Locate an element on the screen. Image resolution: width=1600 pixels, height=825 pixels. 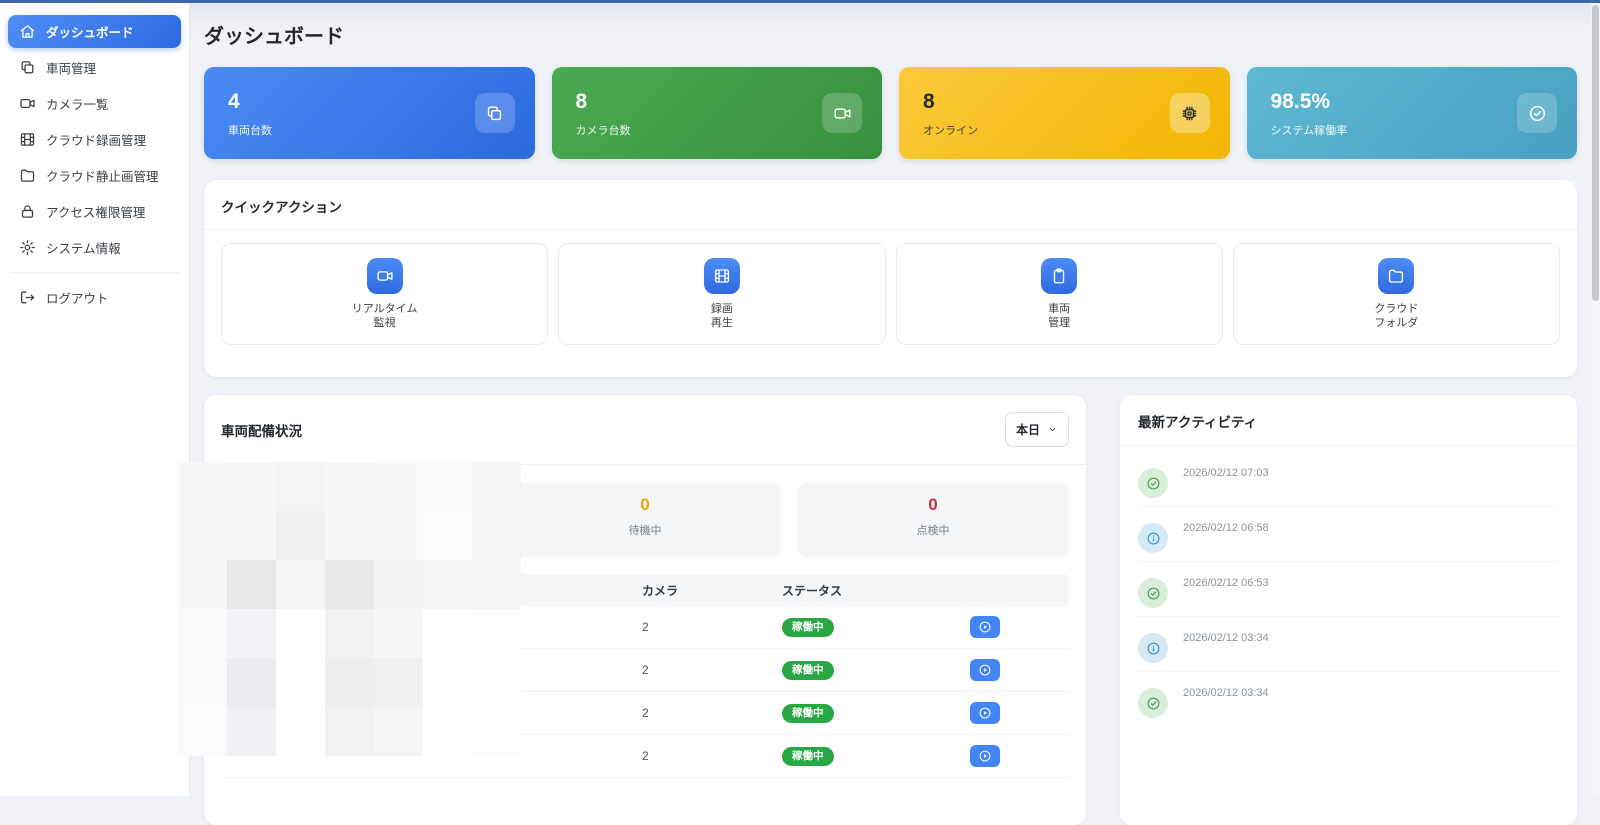
sidebar-item-access-control: アクセス権限管理 is located at coordinates (94, 211).